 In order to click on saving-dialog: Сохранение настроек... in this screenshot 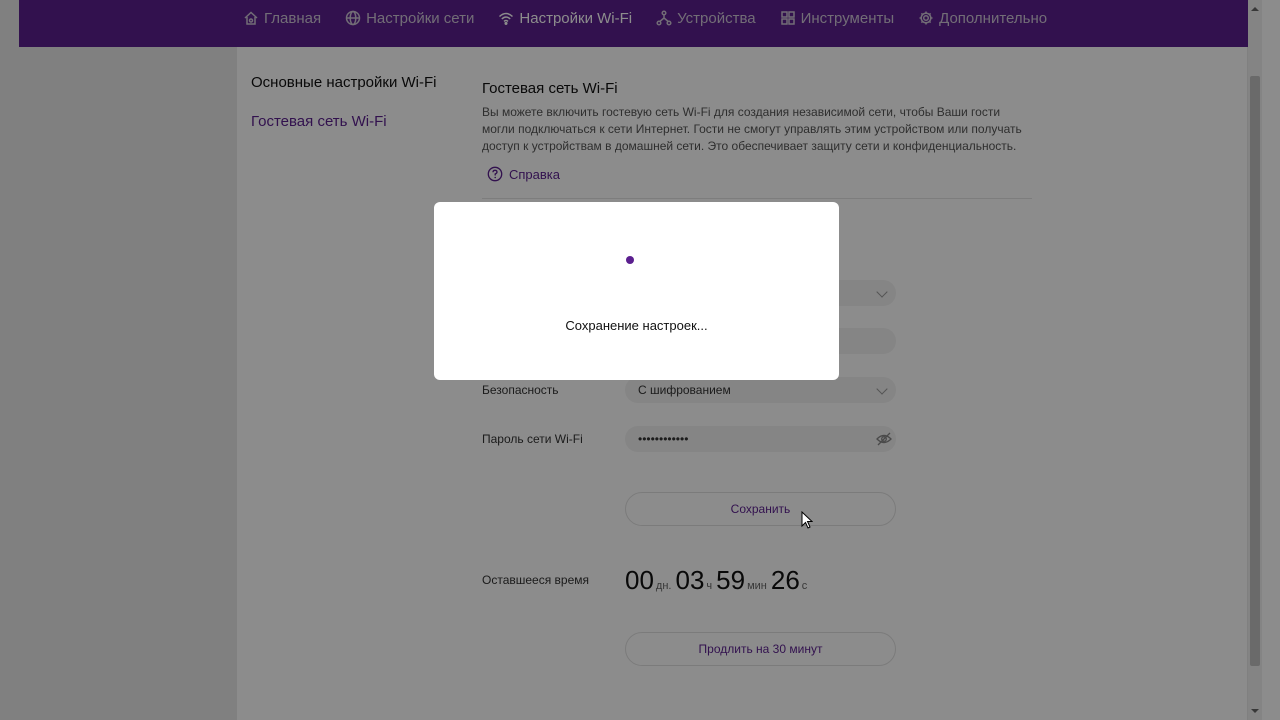, I will do `click(636, 291)`.